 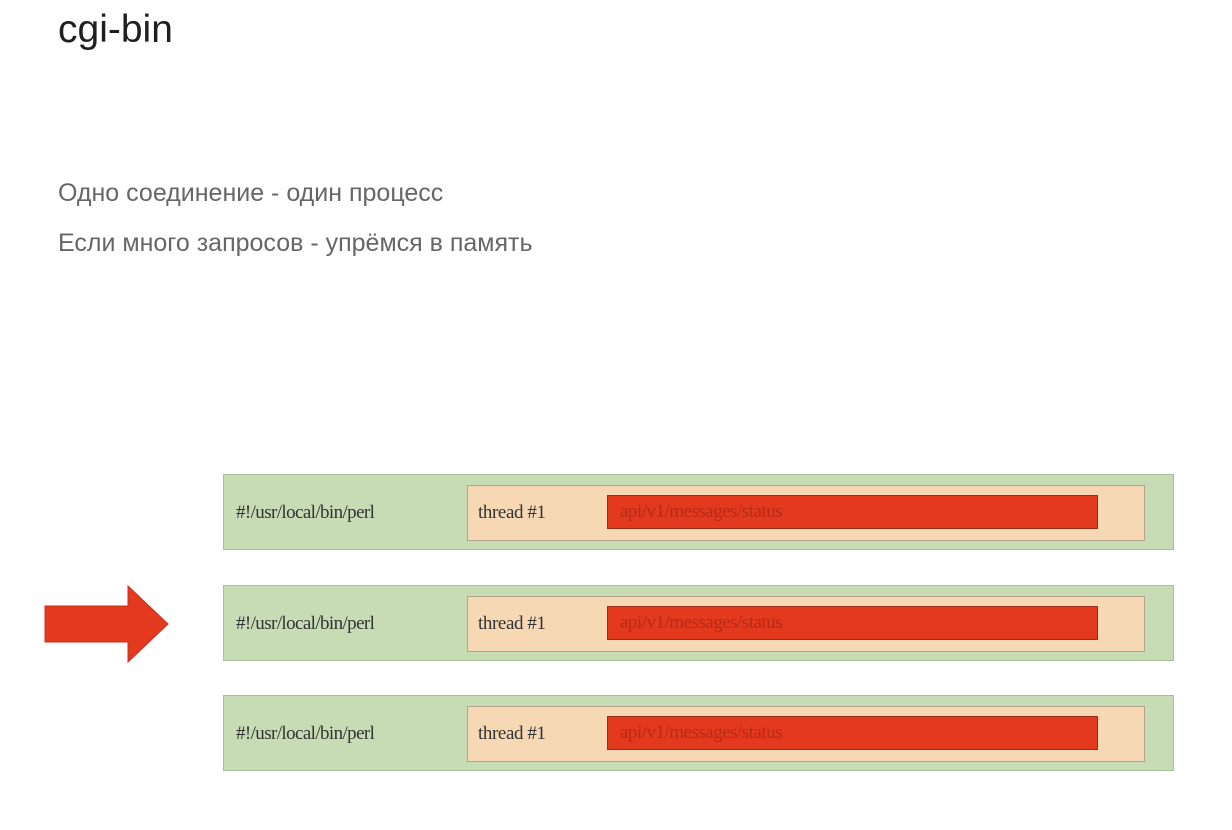 I want to click on bullet-item: Если много запросов - упрёмся в память, so click(x=295, y=243).